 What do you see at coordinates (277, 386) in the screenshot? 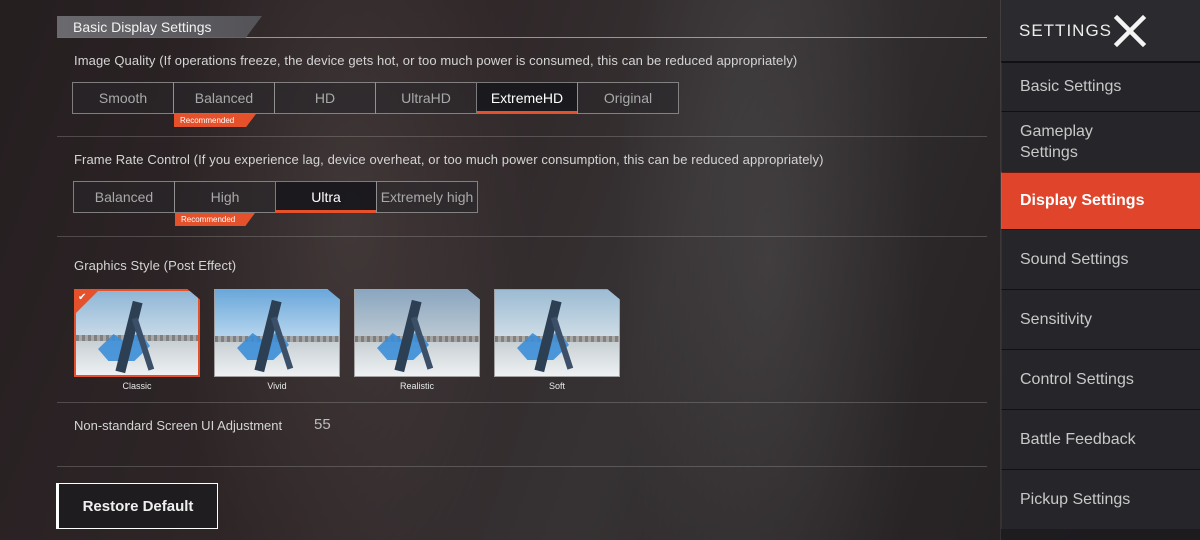
I see `style-name: Vivid` at bounding box center [277, 386].